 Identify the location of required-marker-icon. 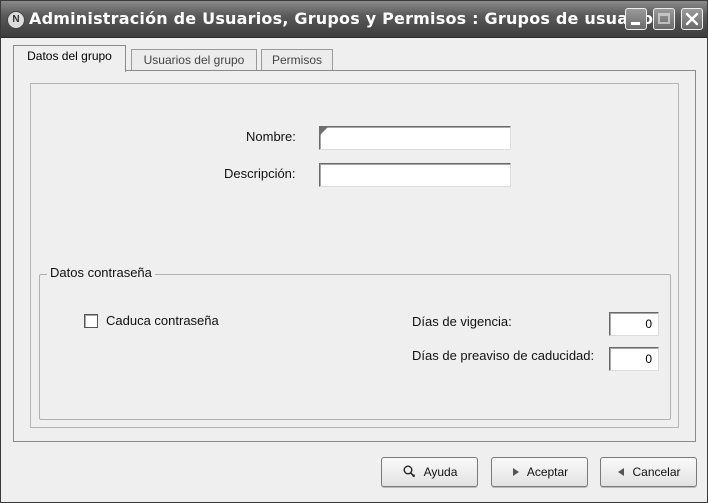
(324, 131).